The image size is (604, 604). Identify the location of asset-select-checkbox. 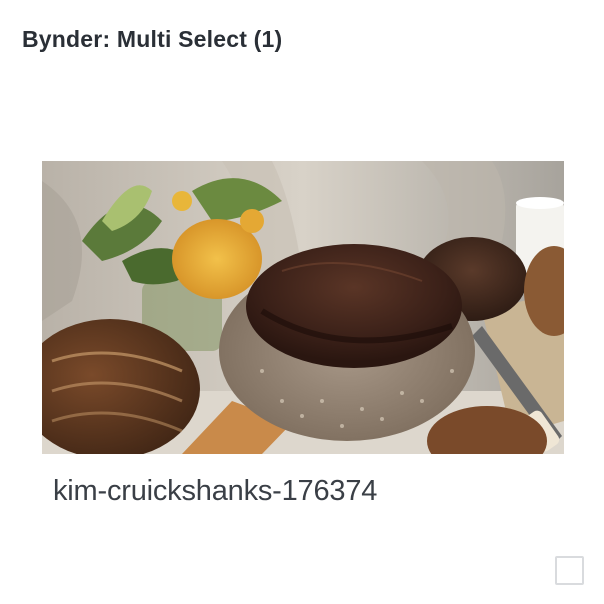
(569, 570).